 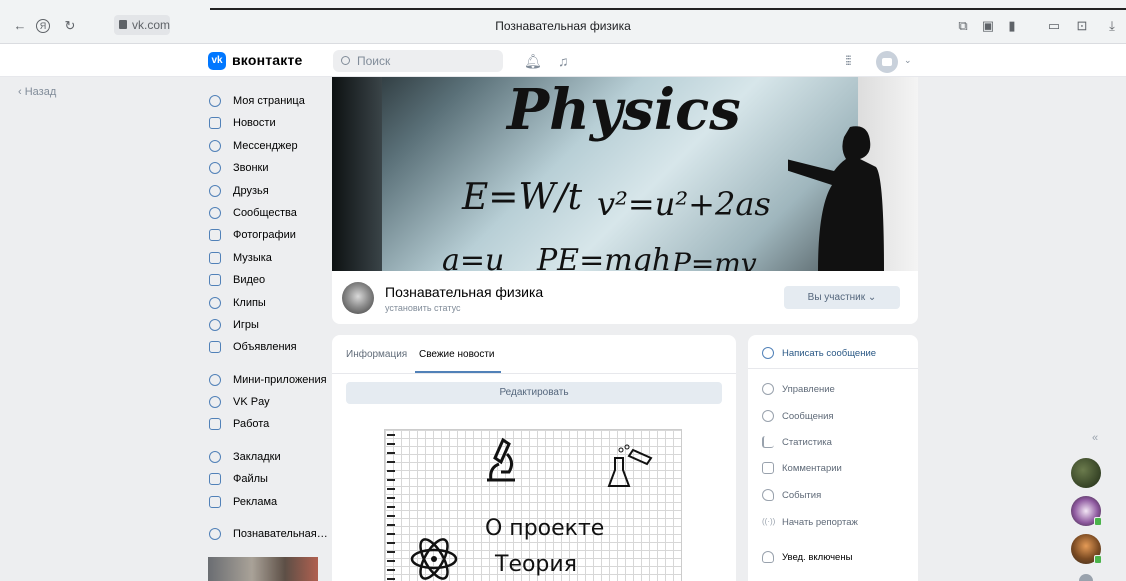 I want to click on phone-icon, so click(x=215, y=168).